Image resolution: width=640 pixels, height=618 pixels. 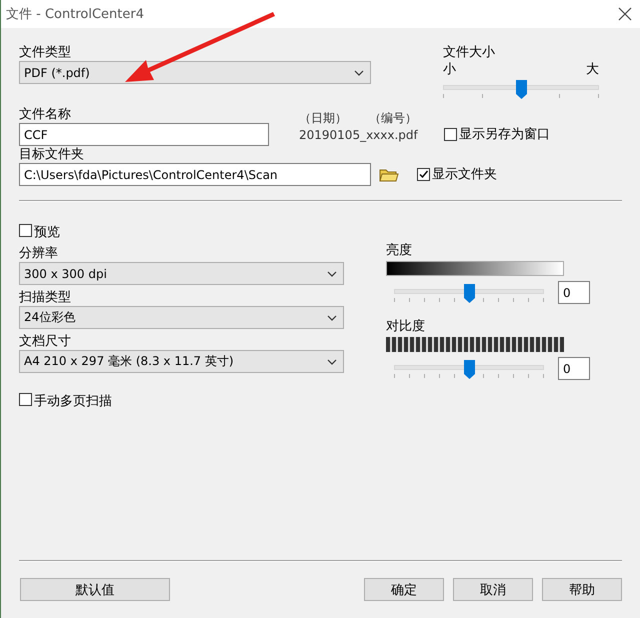 What do you see at coordinates (52, 154) in the screenshot?
I see `field-label: 目标文件夹` at bounding box center [52, 154].